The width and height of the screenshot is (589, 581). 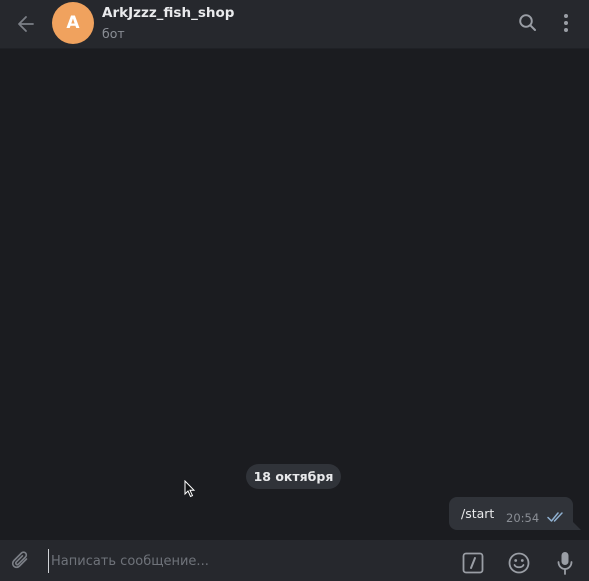 I want to click on message-input, so click(x=244, y=561).